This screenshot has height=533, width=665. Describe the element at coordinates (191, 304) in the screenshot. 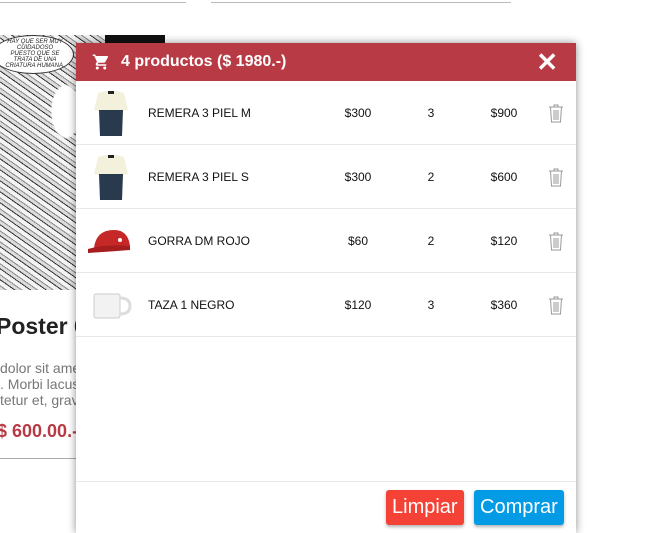

I see `item-name: TAZA 1 NEGRO` at that location.